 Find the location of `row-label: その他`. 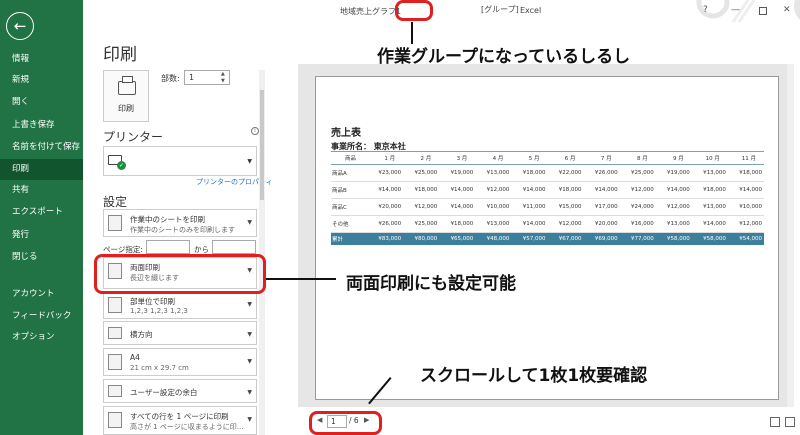

row-label: その他 is located at coordinates (349, 224).